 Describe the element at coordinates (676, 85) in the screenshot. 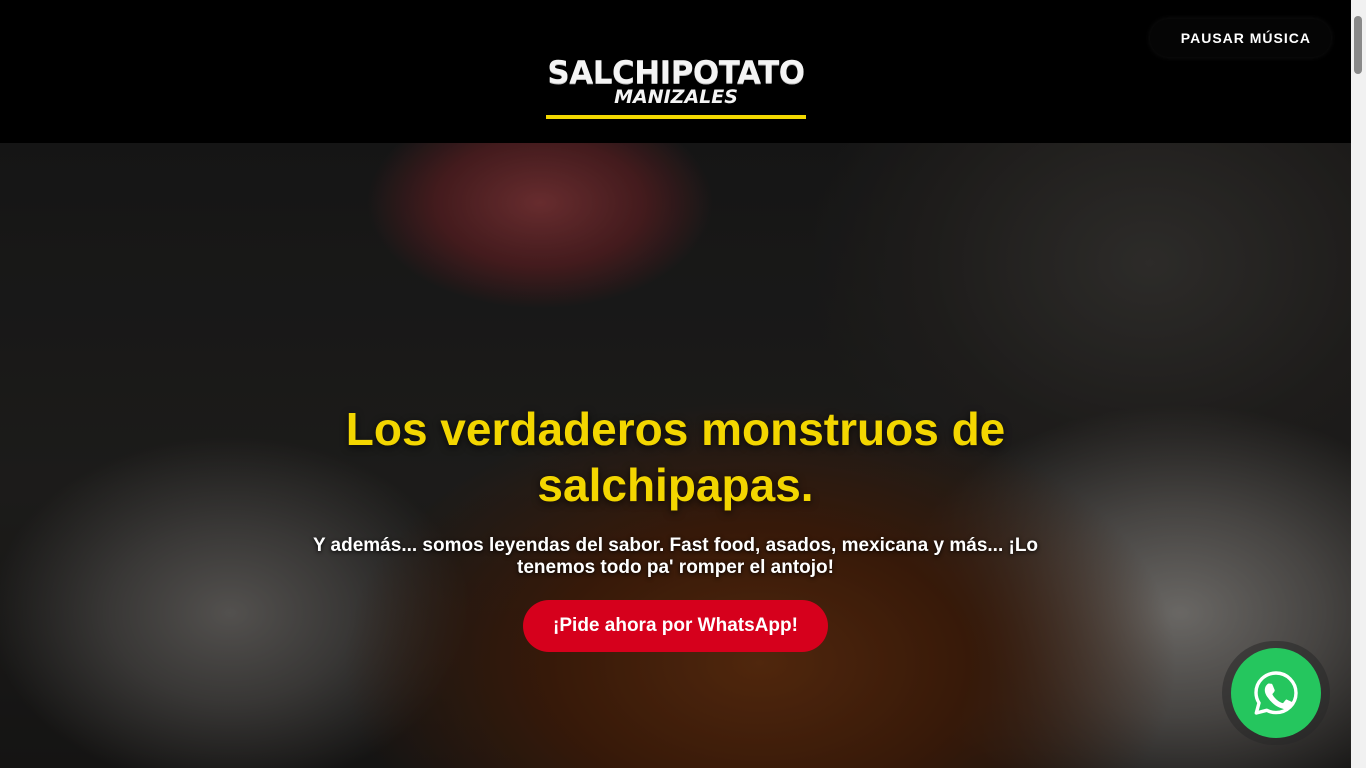

I see `logo: SALCHIPOTATO MANIZALES` at that location.